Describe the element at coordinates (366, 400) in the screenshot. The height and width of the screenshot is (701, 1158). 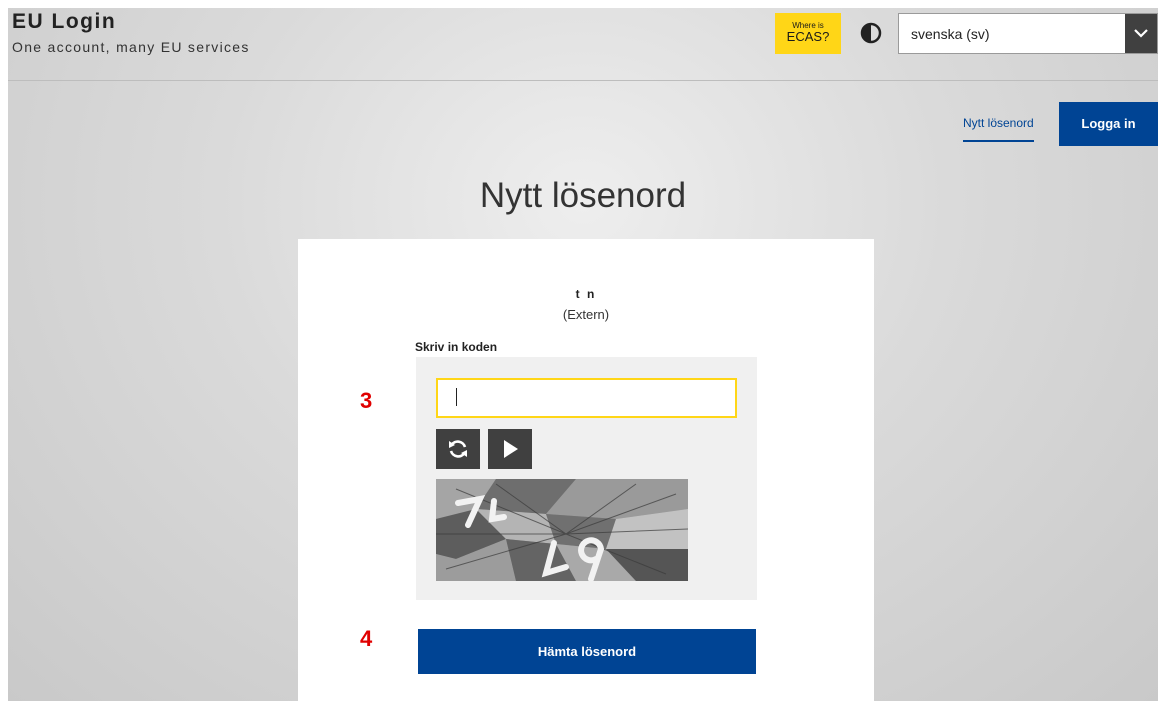
I see `annotation-marker-3: 3` at that location.